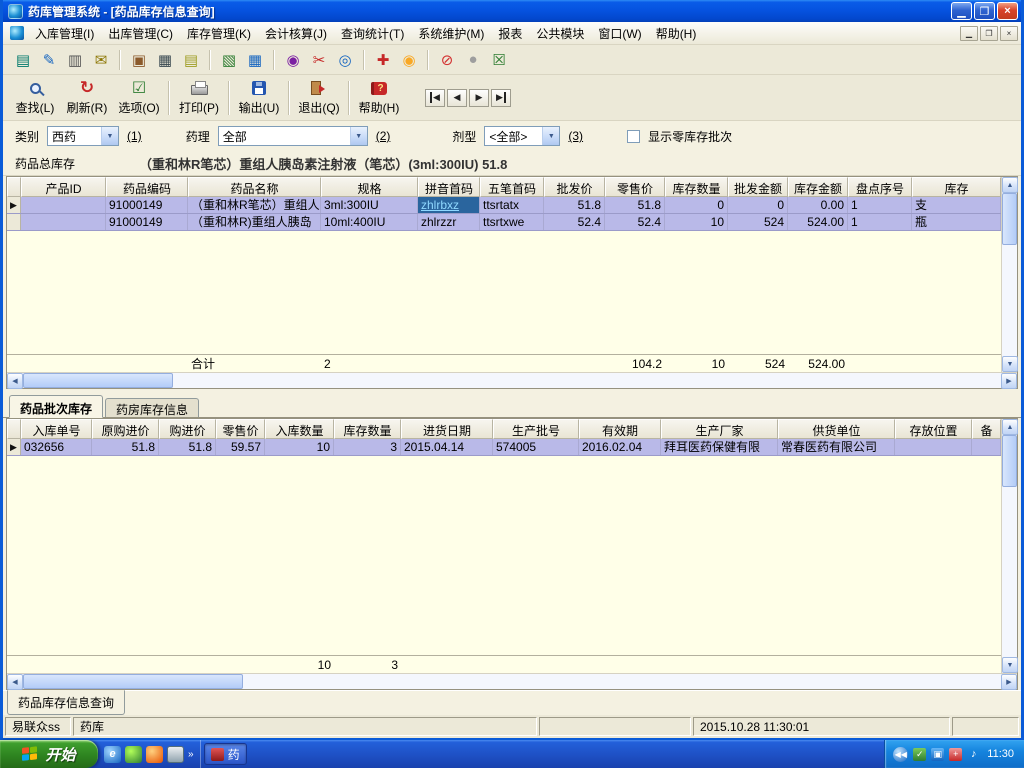  I want to click on network-icon: ▣, so click(938, 754).